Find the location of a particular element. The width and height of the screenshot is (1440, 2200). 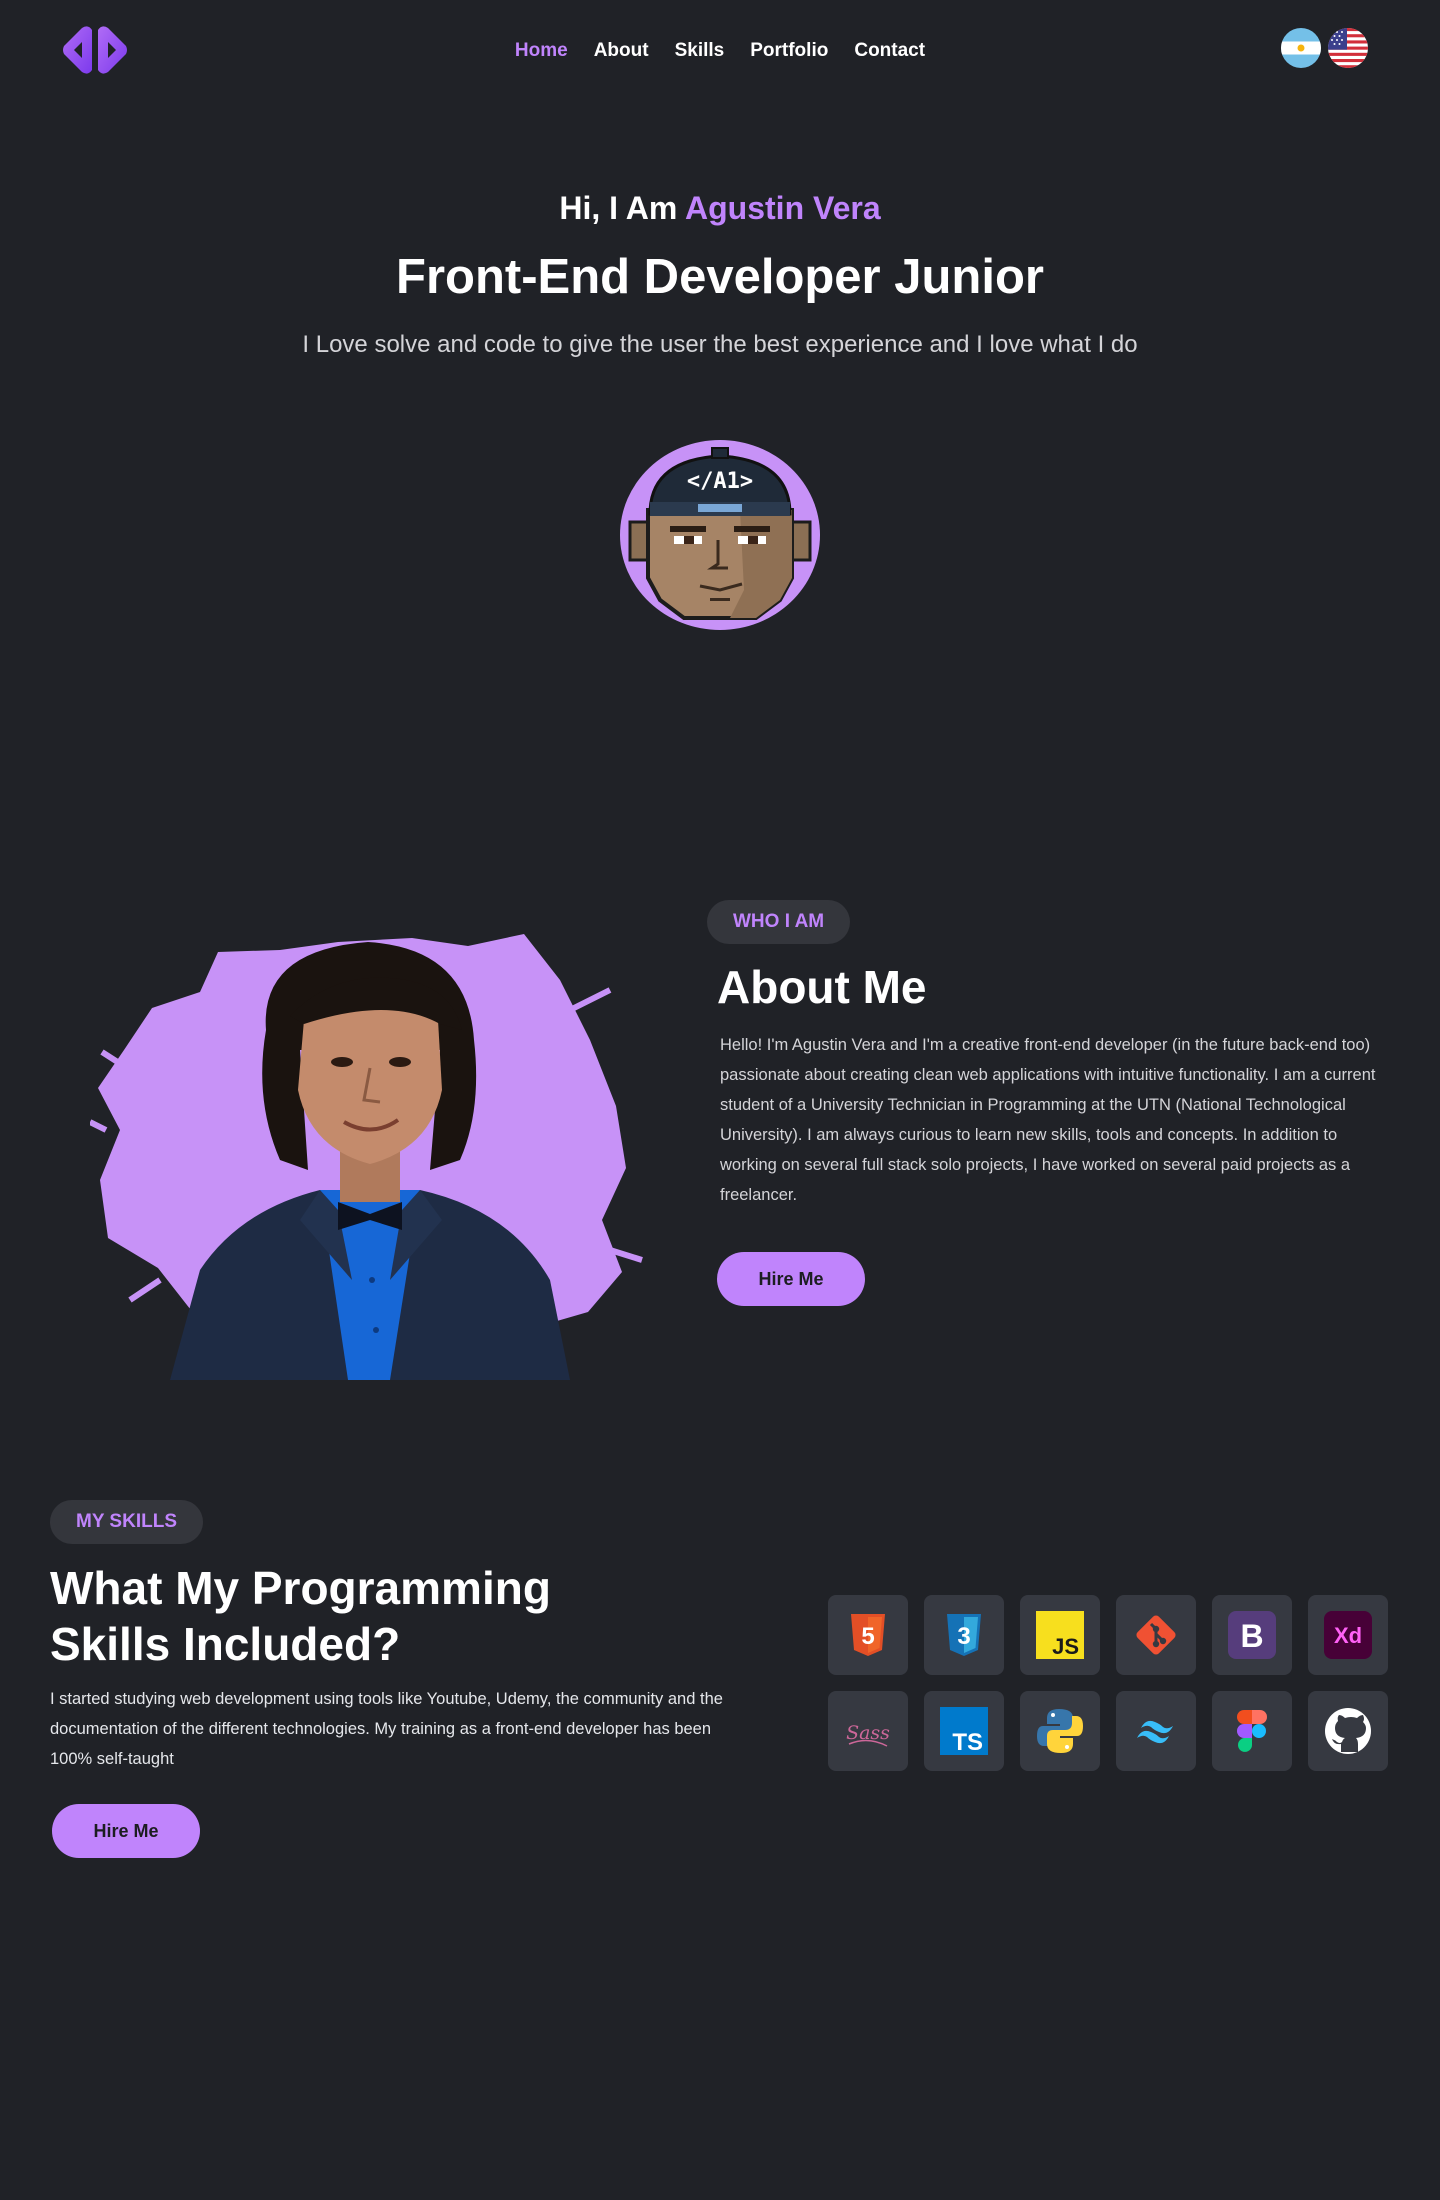

nav-links: Home About Skills Portfolio Contact is located at coordinates (720, 51).